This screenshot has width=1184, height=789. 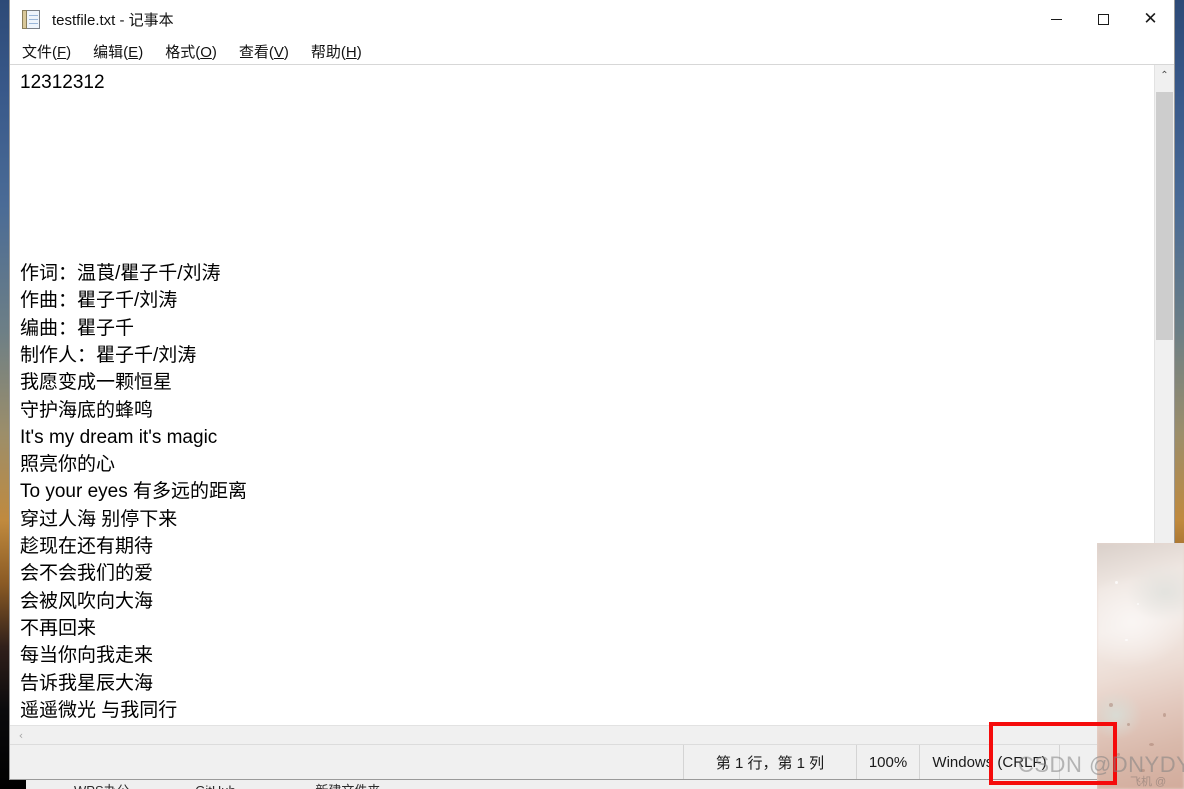 What do you see at coordinates (46, 51) in the screenshot?
I see `menu-item-file: 文件(F)` at bounding box center [46, 51].